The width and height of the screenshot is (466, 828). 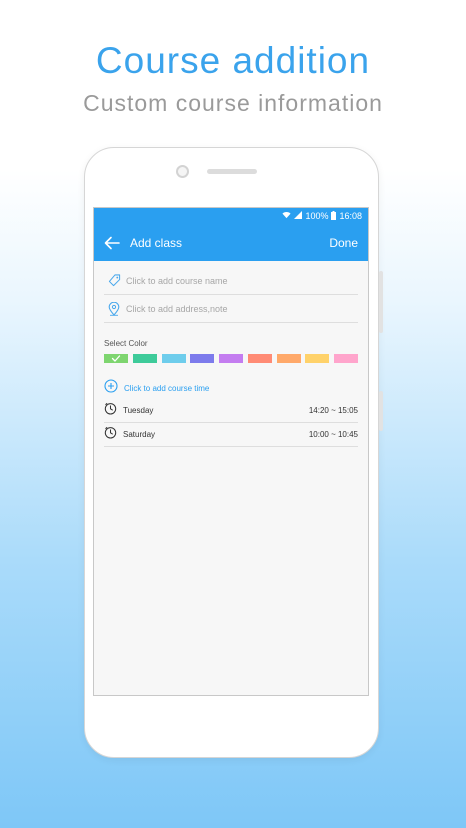 I want to click on tag-icon, so click(x=114, y=280).